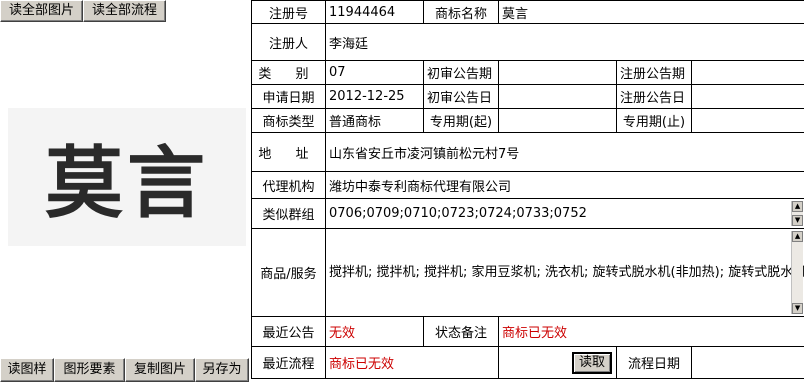 The width and height of the screenshot is (804, 384). Describe the element at coordinates (288, 42) in the screenshot. I see `registrant-label: 注册人` at that location.